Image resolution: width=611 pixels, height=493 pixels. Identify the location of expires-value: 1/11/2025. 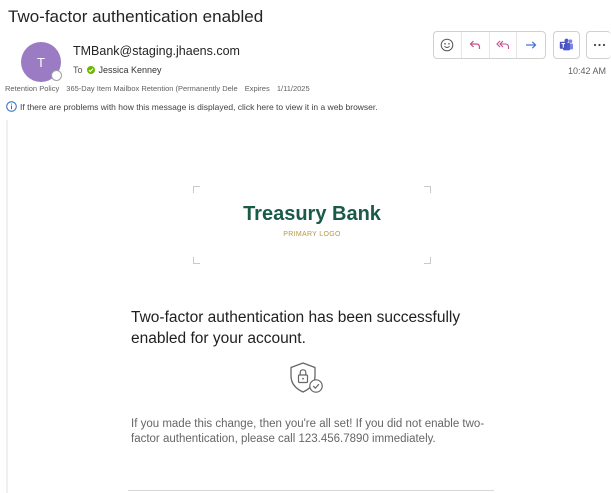
(293, 88).